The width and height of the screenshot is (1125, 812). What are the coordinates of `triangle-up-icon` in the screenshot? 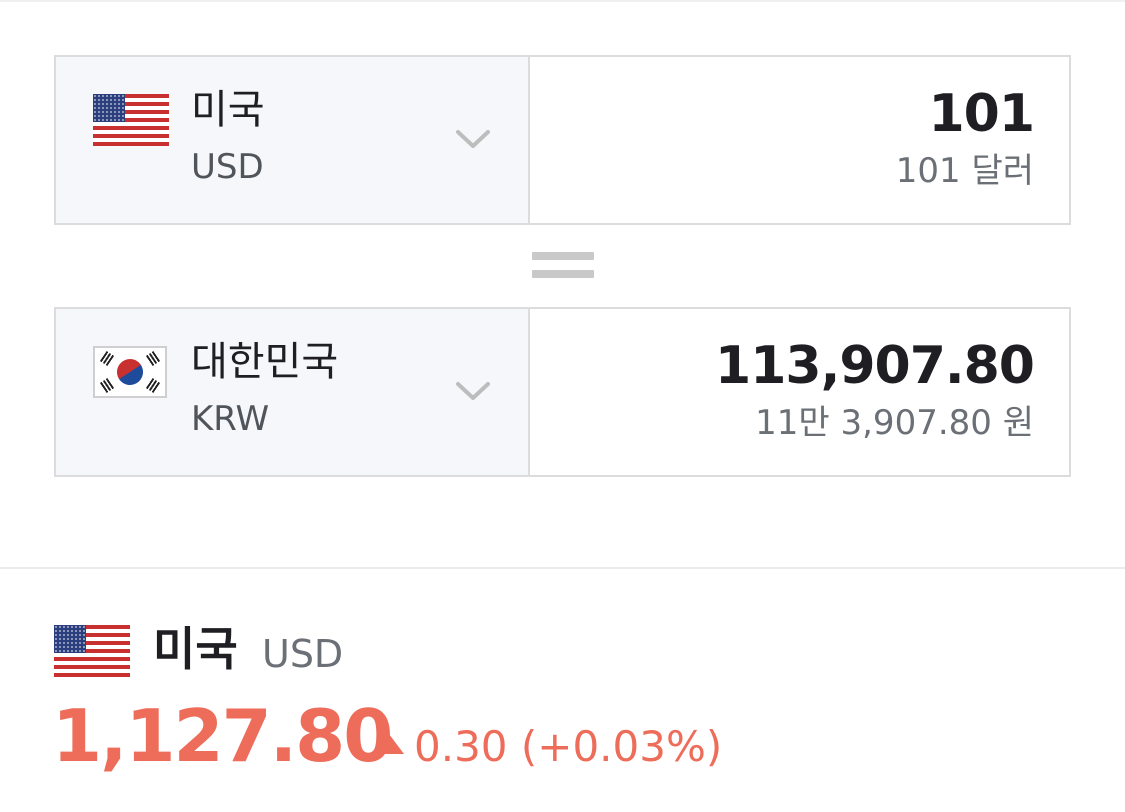 It's located at (389, 744).